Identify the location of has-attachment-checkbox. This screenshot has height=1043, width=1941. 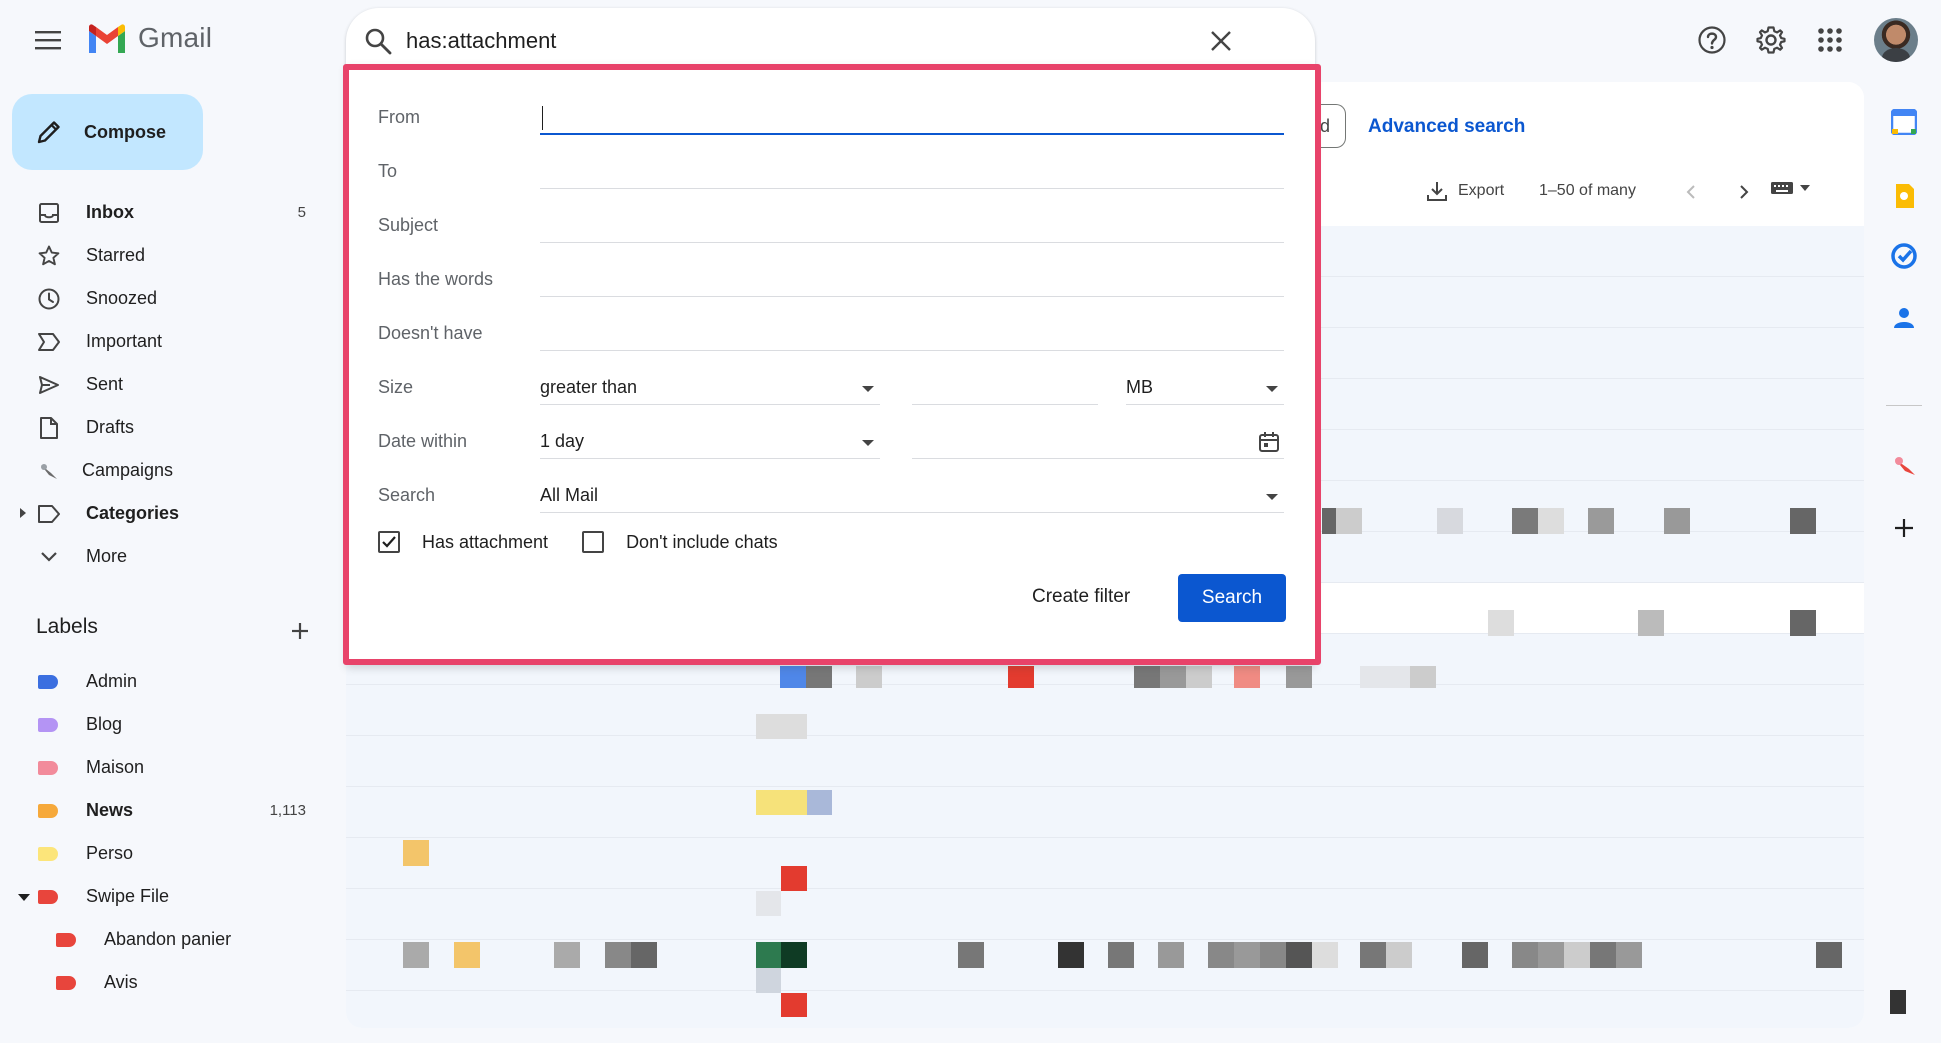
(389, 542).